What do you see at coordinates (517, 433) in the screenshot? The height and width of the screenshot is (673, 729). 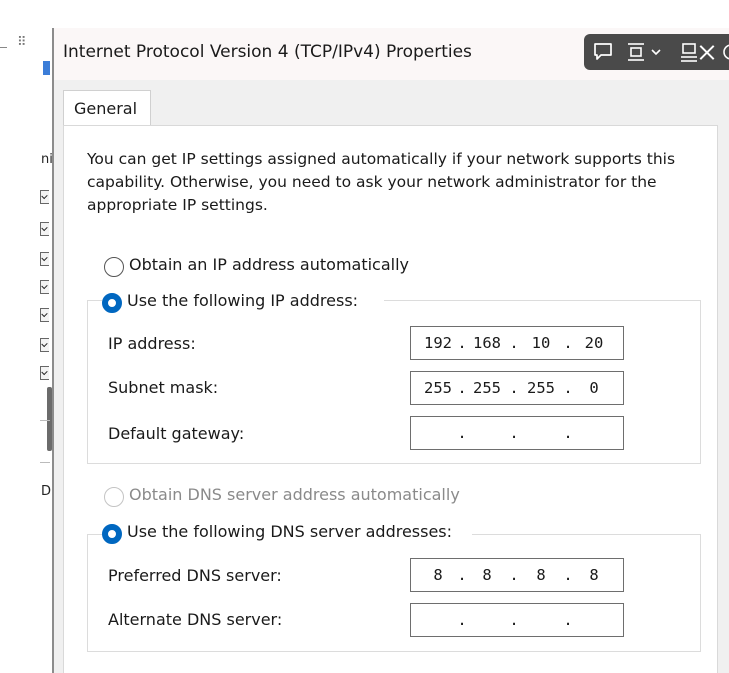 I see `default-gateway-input: . . .` at bounding box center [517, 433].